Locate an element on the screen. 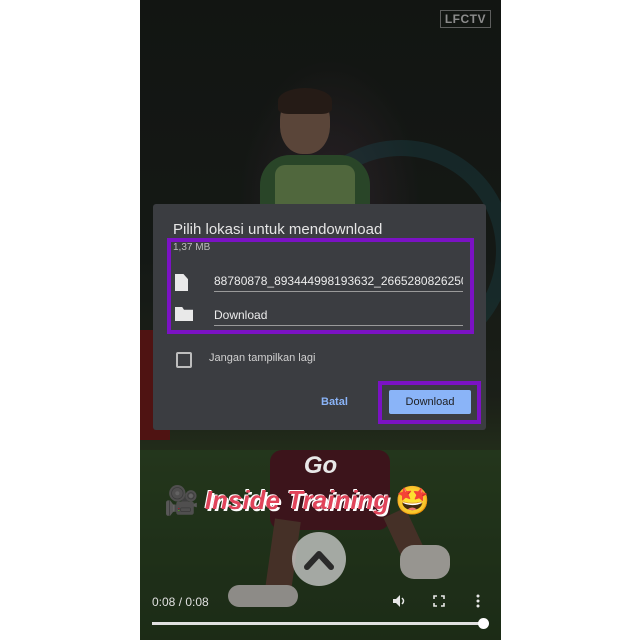  overlay-title: 🎥 Inside Training 🤩 is located at coordinates (297, 500).